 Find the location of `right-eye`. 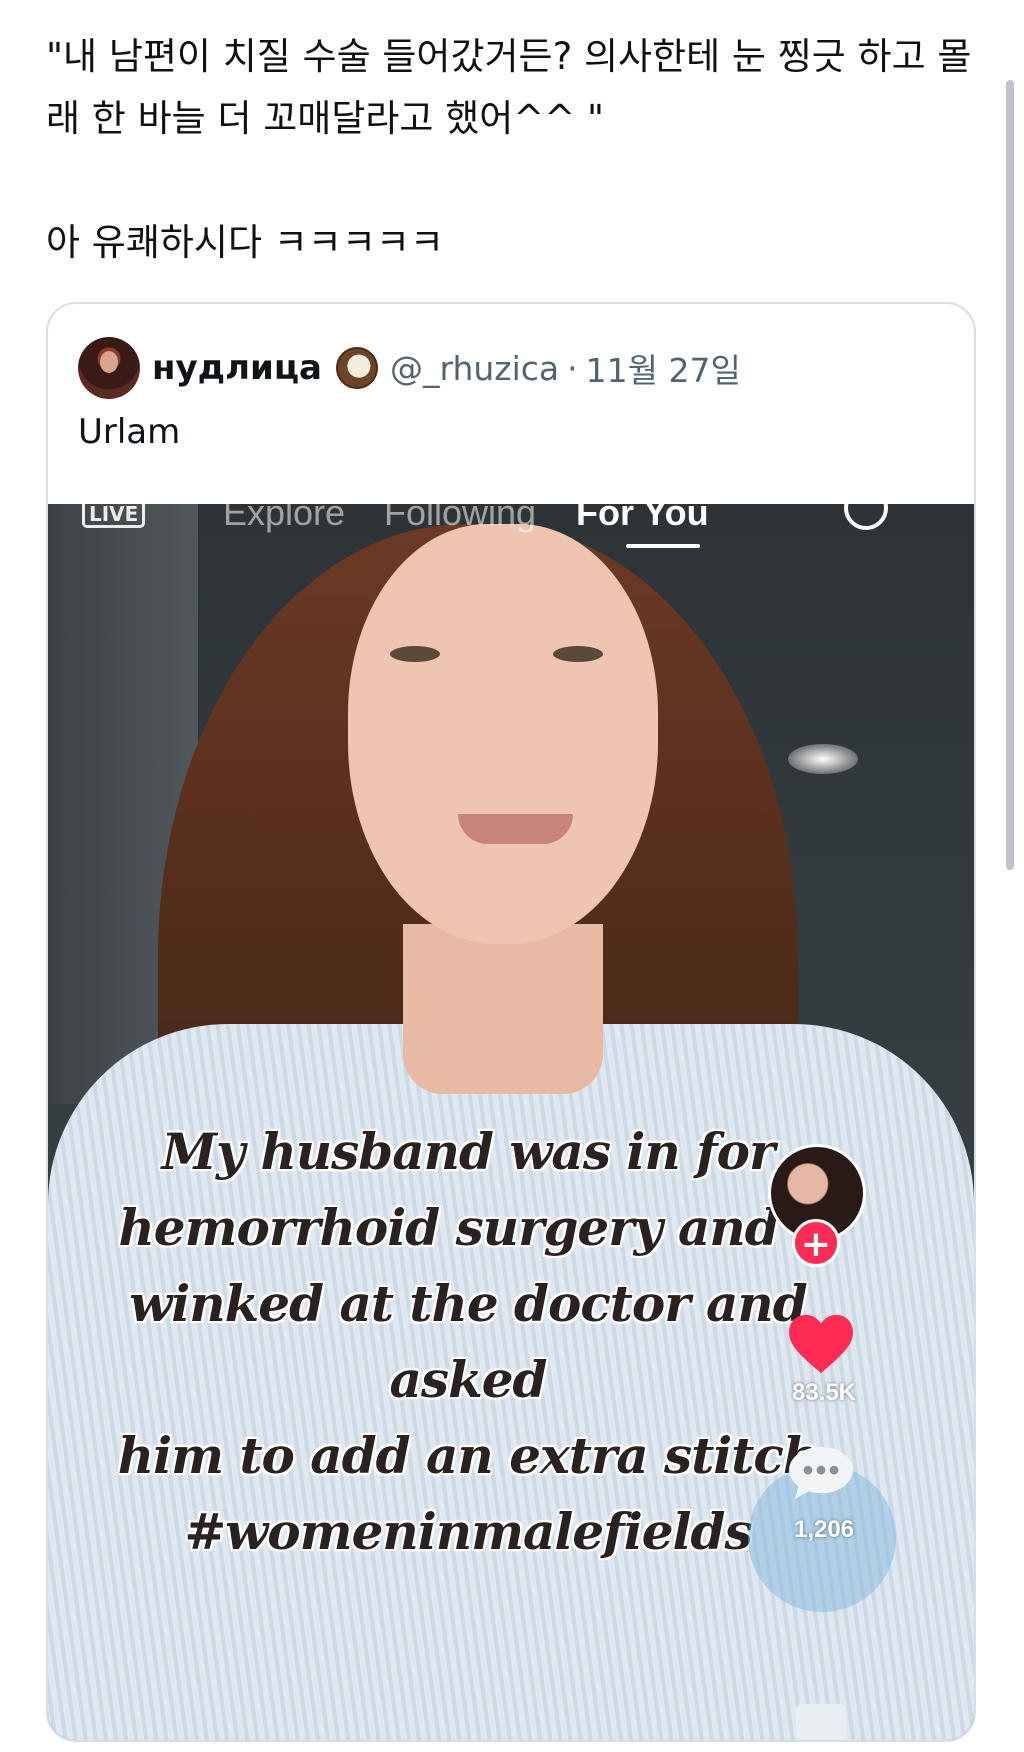

right-eye is located at coordinates (578, 654).